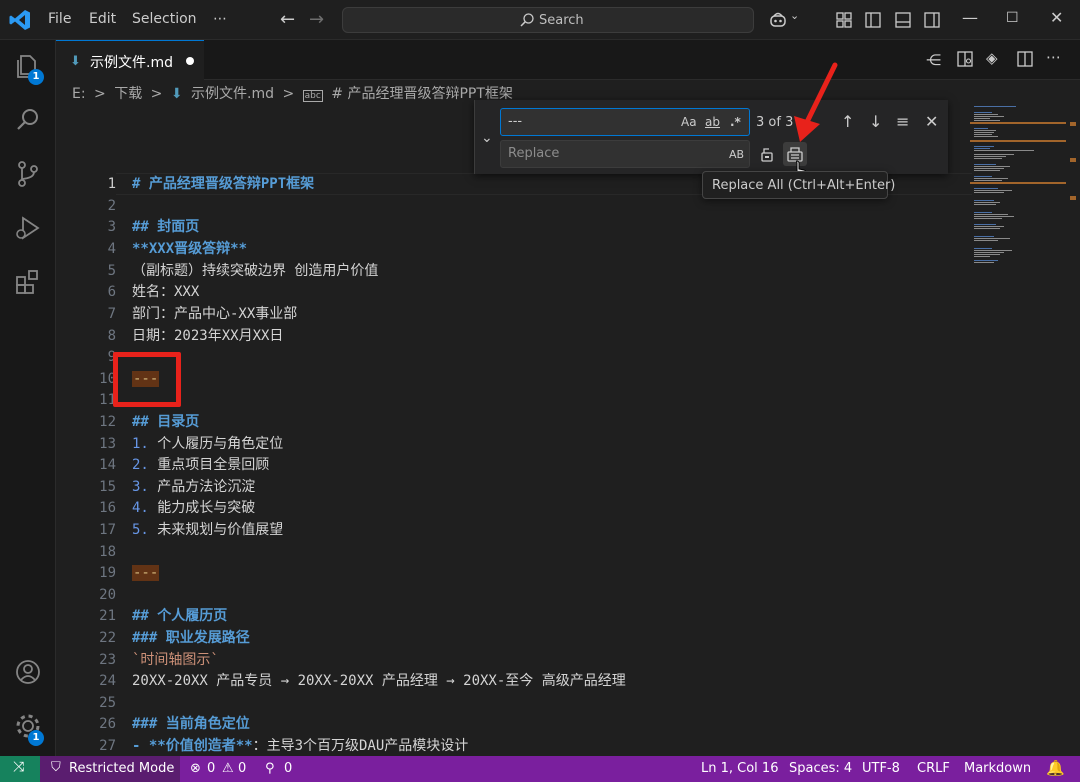  I want to click on minimize-icon: —, so click(970, 17).